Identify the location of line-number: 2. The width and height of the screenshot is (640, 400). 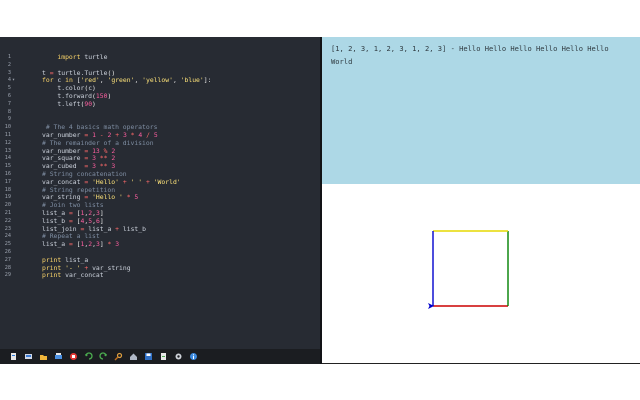
(9, 64).